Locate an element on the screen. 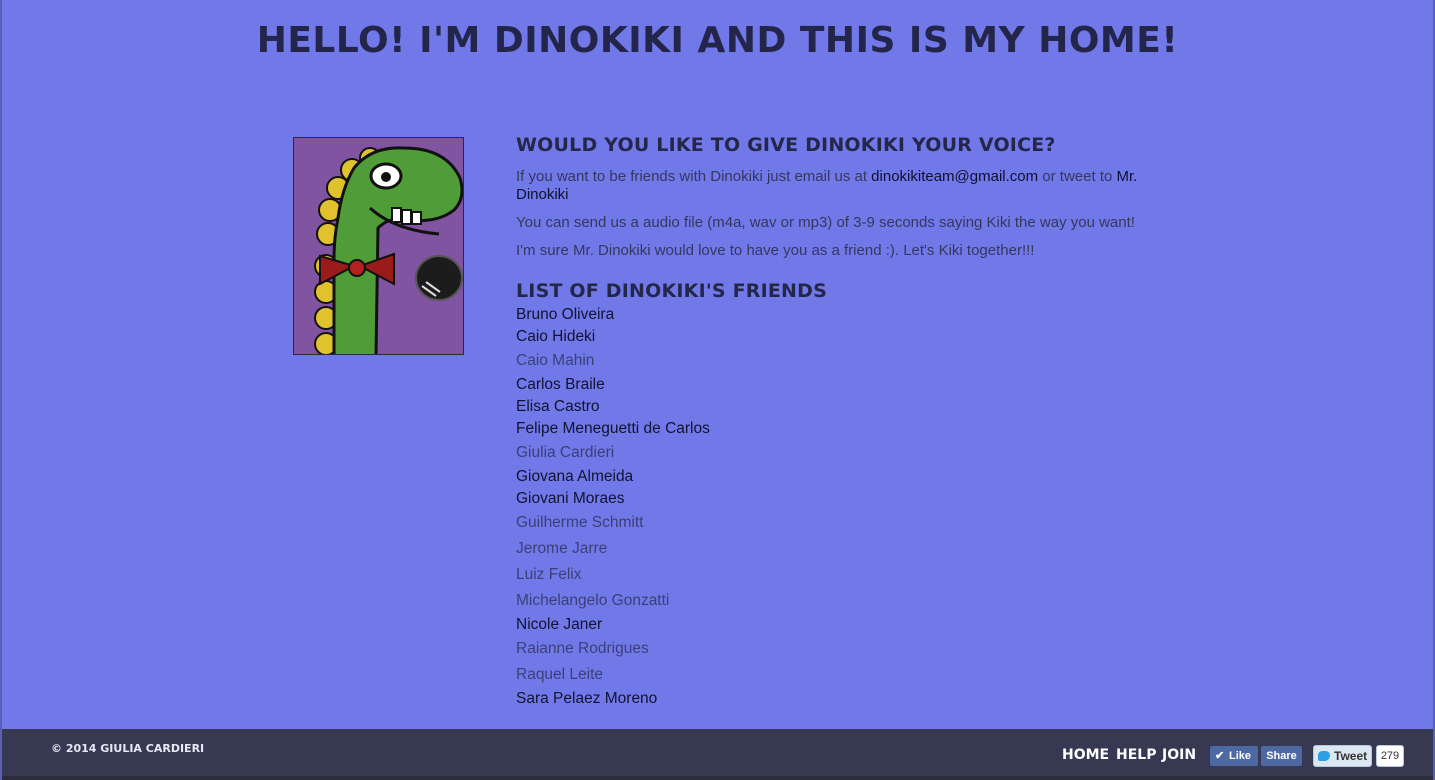  intro-text-middle: or tweet to is located at coordinates (1077, 176).